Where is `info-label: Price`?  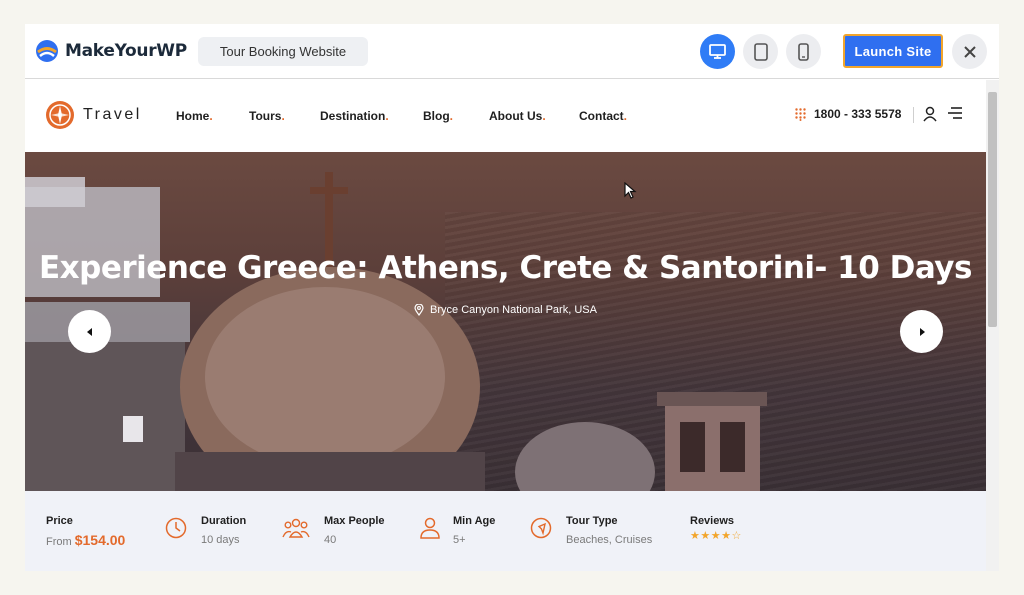 info-label: Price is located at coordinates (59, 521).